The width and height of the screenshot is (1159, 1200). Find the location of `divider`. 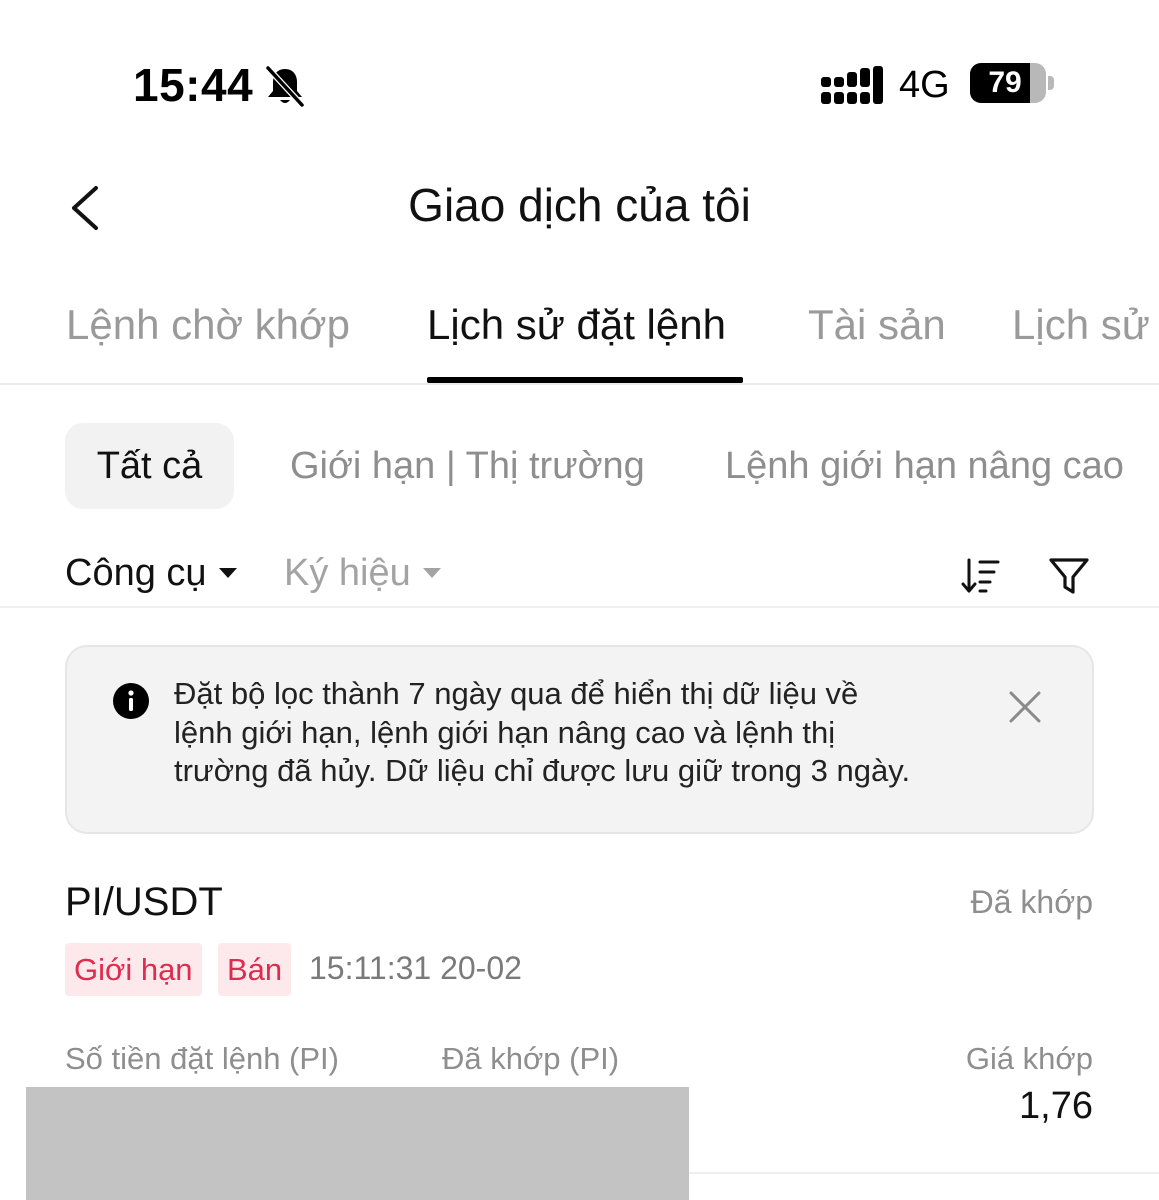

divider is located at coordinates (924, 1173).